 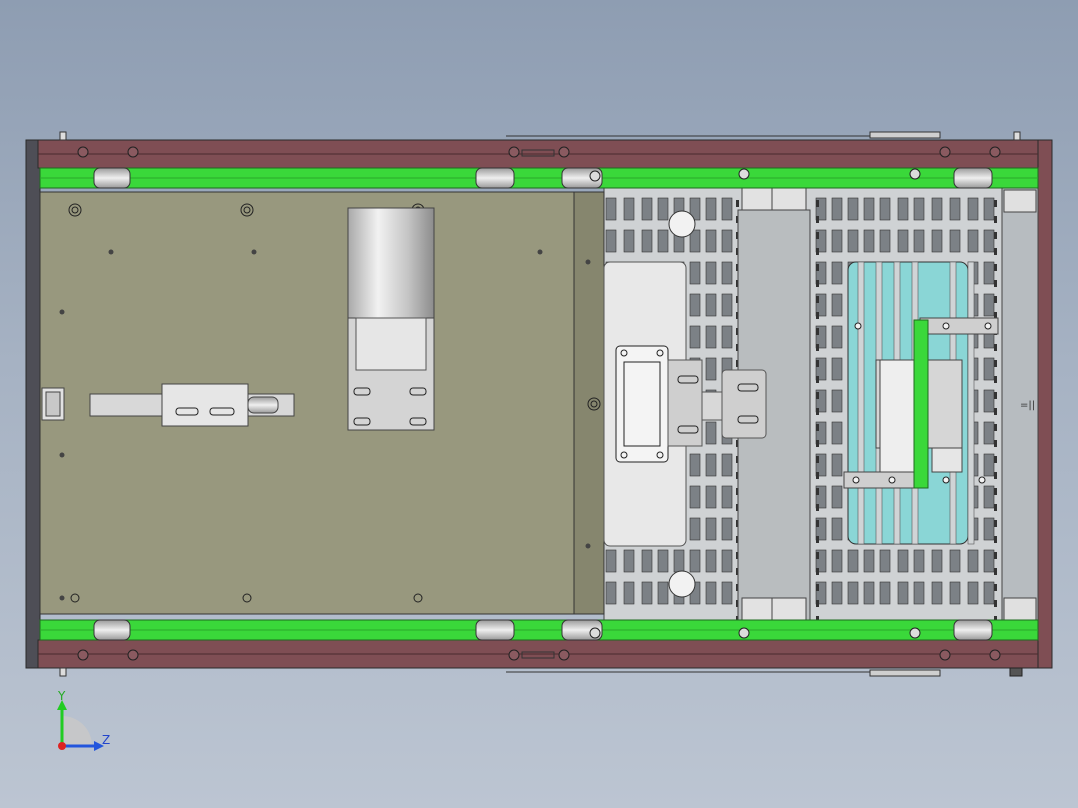 What do you see at coordinates (53, 404) in the screenshot?
I see `end-stop-bracket` at bounding box center [53, 404].